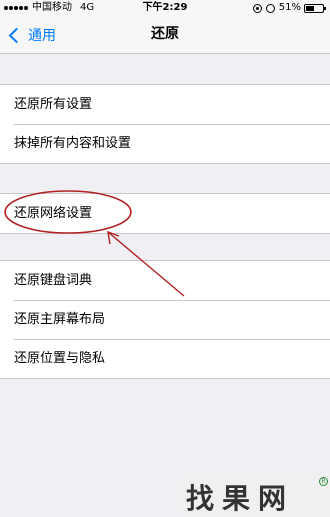  I want to click on lock-rotation-icon, so click(257, 8).